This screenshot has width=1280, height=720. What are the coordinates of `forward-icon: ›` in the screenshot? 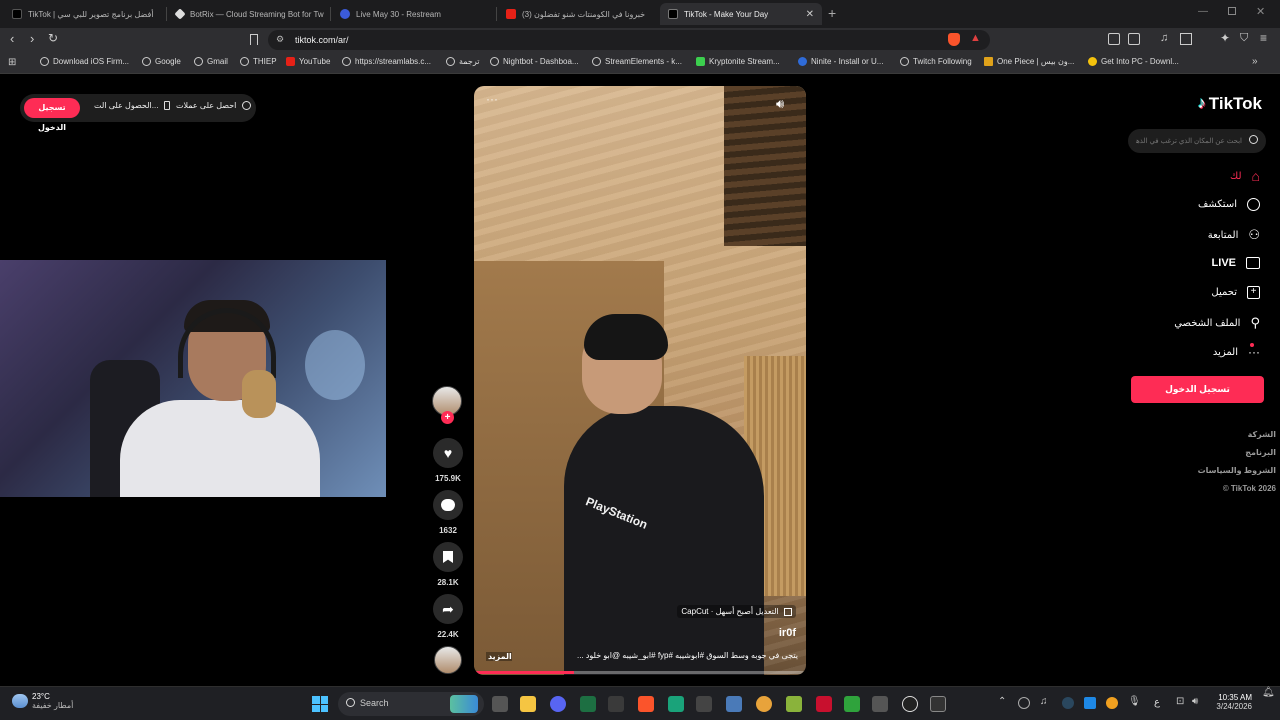 It's located at (32, 38).